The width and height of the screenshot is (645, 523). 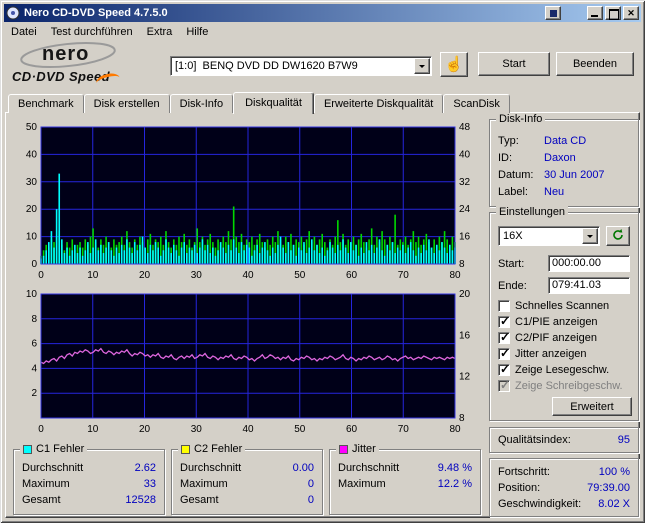 What do you see at coordinates (405, 468) in the screenshot?
I see `jitter-avg-row: Durchschnitt 9.48 %` at bounding box center [405, 468].